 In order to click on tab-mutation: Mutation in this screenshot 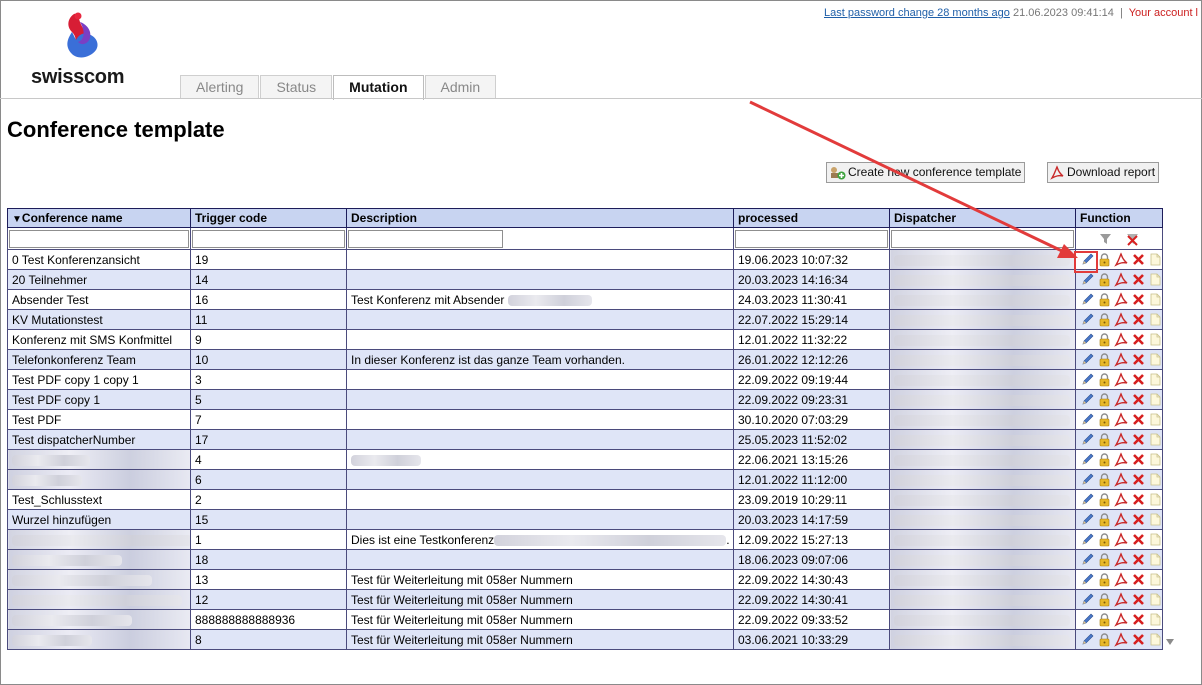, I will do `click(378, 87)`.